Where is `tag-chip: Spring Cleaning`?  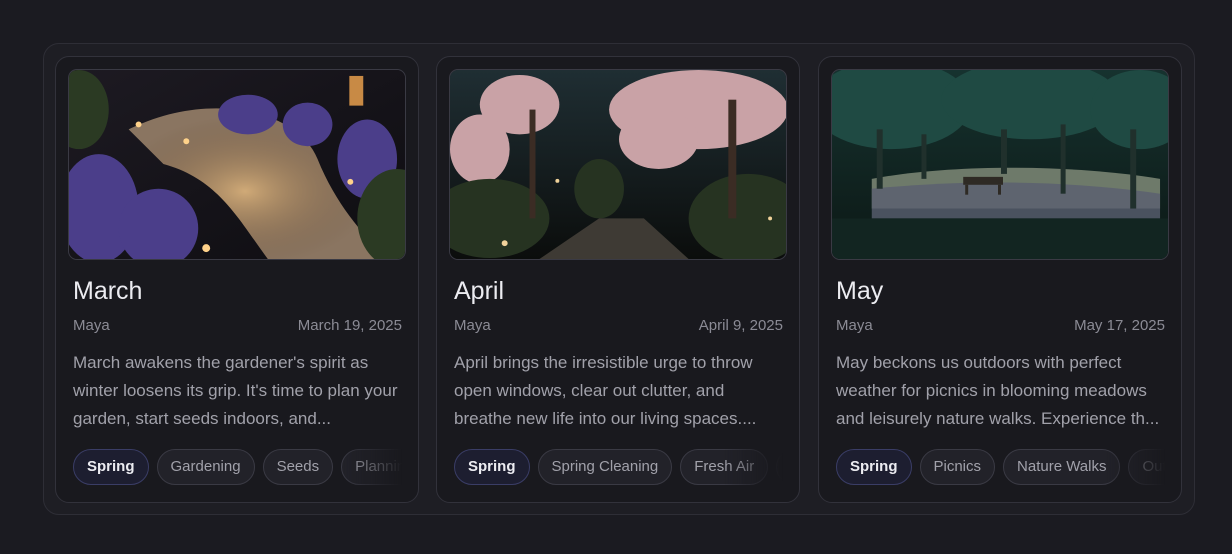 tag-chip: Spring Cleaning is located at coordinates (605, 467).